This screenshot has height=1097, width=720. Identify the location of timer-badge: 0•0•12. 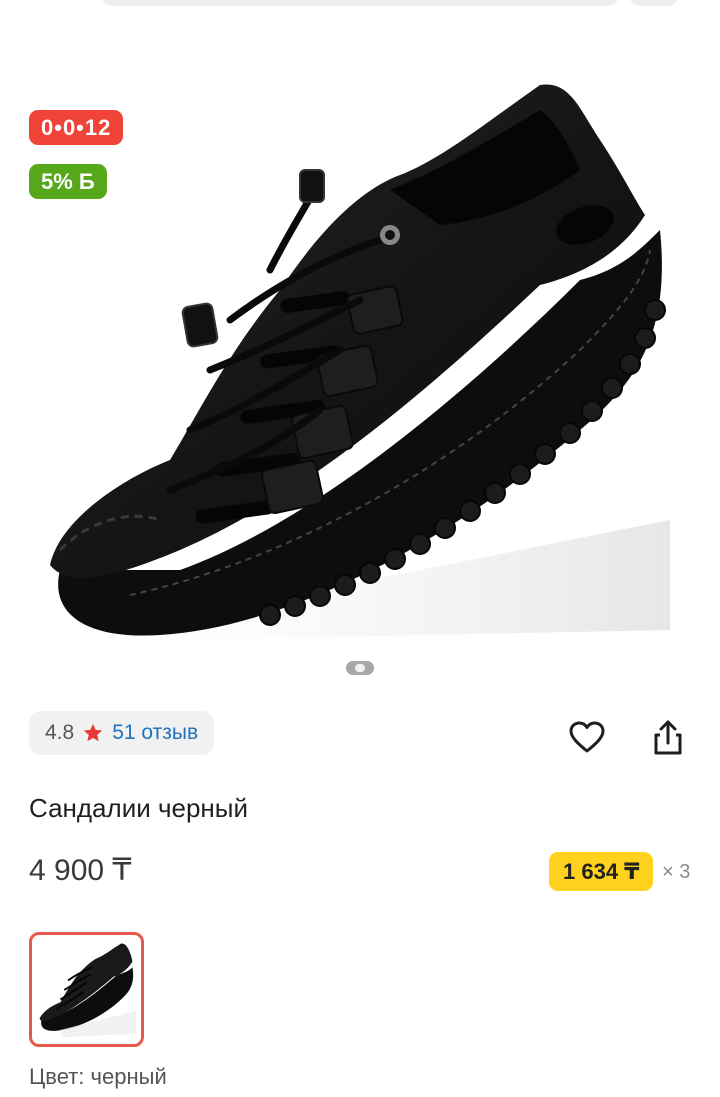
(76, 127).